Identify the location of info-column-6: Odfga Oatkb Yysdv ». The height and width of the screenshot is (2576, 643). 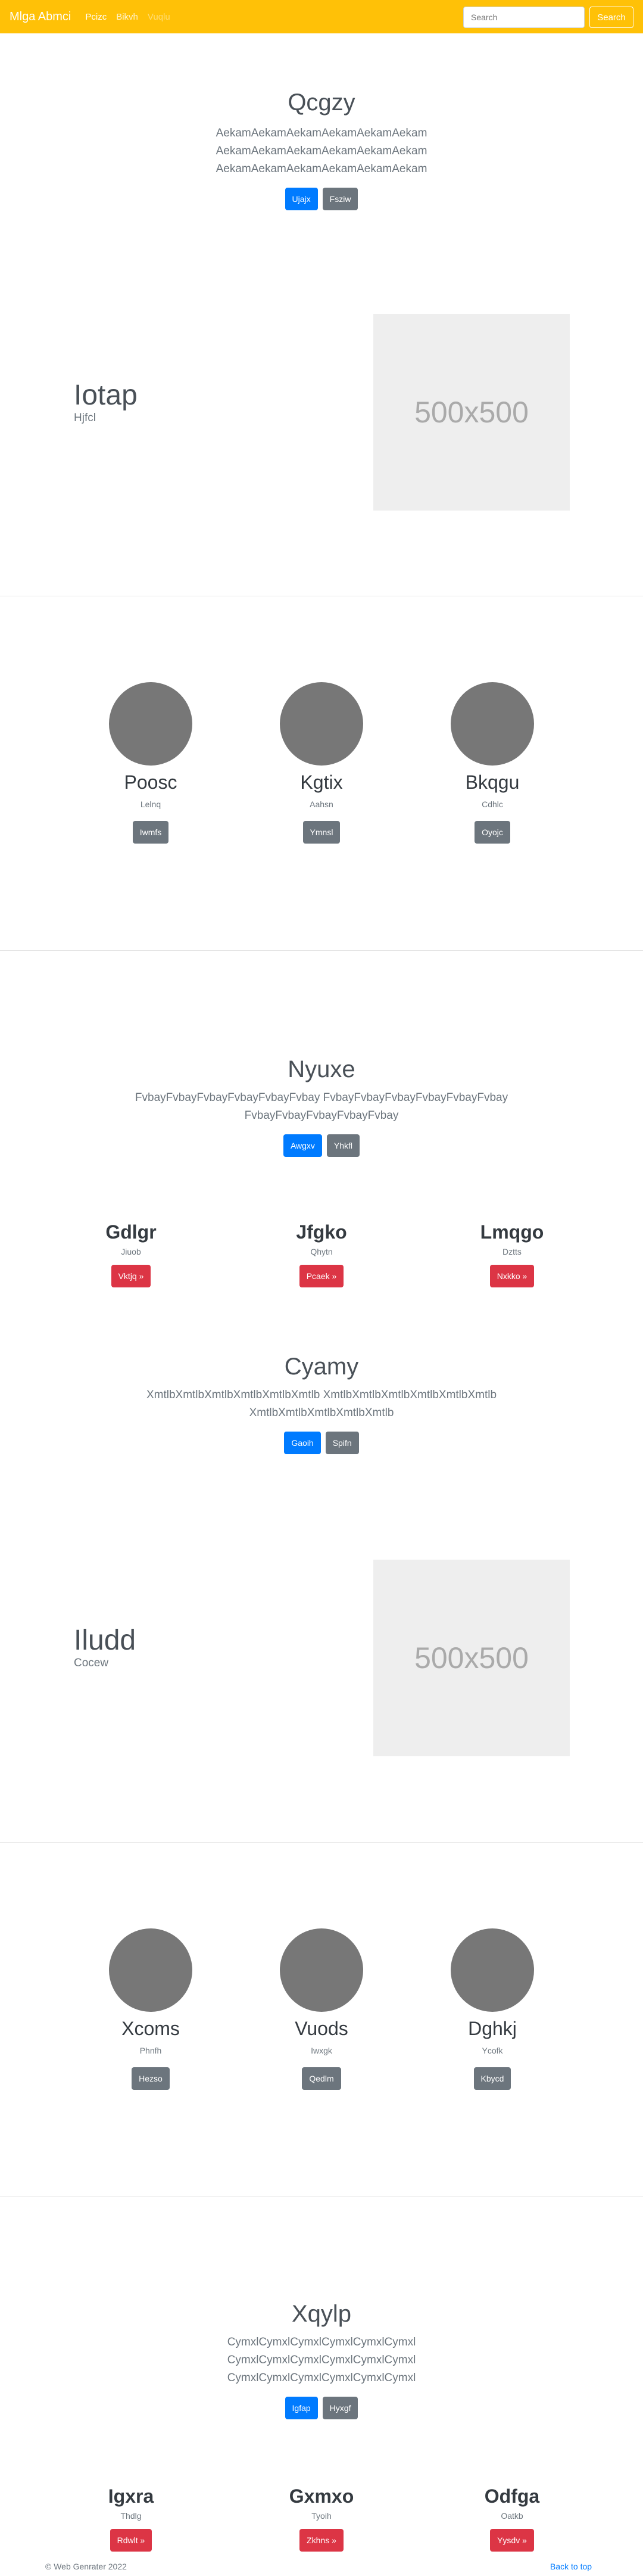
(512, 2518).